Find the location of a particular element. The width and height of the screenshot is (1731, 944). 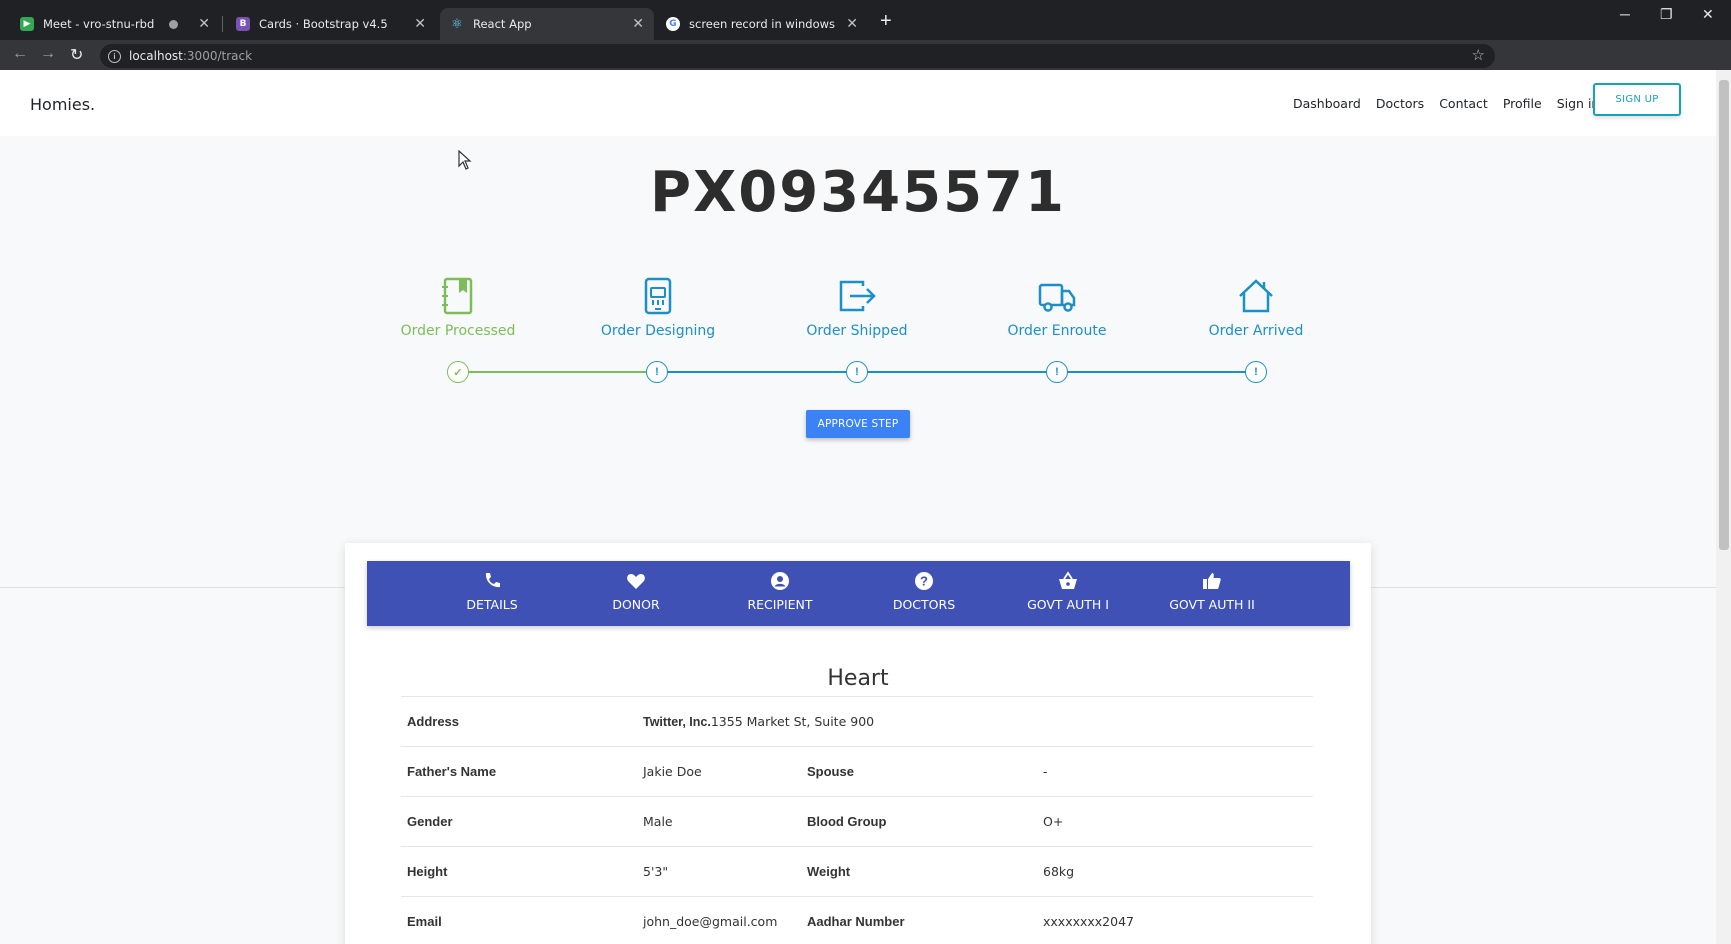

step-label: Order Processed is located at coordinates (458, 331).